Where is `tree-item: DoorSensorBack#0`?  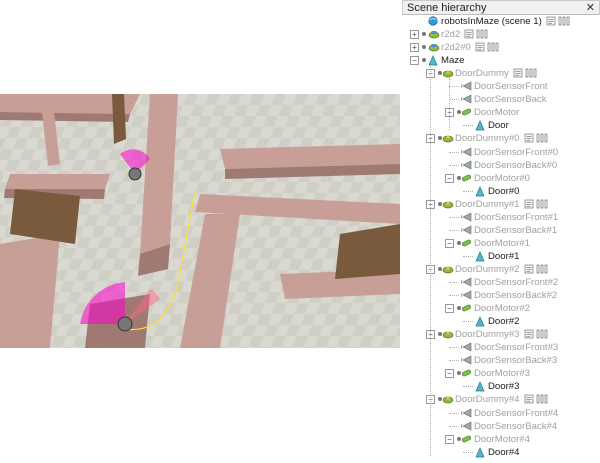
tree-item: DoorSensorBack#0 is located at coordinates (501, 165).